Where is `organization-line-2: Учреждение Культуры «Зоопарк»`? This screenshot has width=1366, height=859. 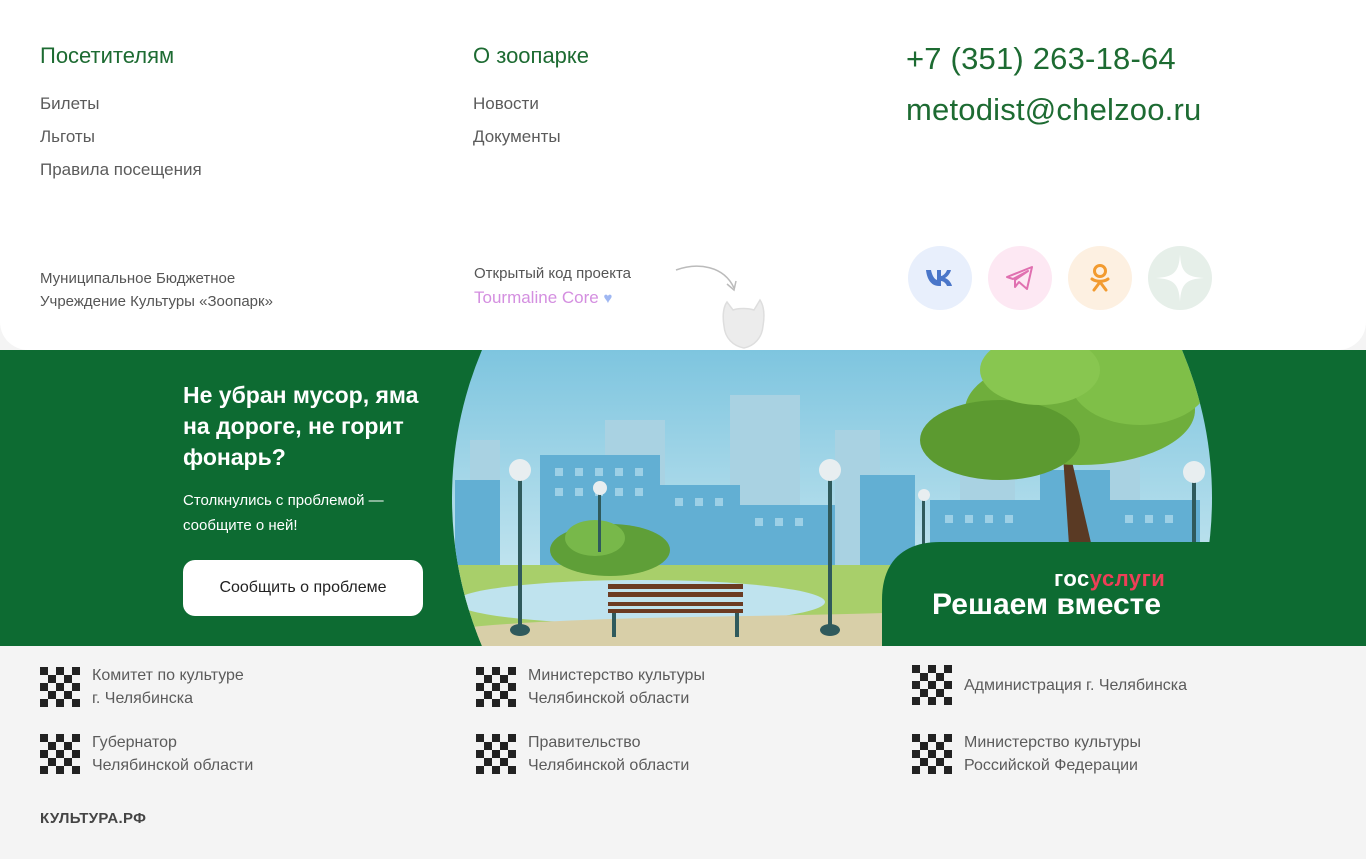
organization-line-2: Учреждение Культуры «Зоопарк» is located at coordinates (156, 301).